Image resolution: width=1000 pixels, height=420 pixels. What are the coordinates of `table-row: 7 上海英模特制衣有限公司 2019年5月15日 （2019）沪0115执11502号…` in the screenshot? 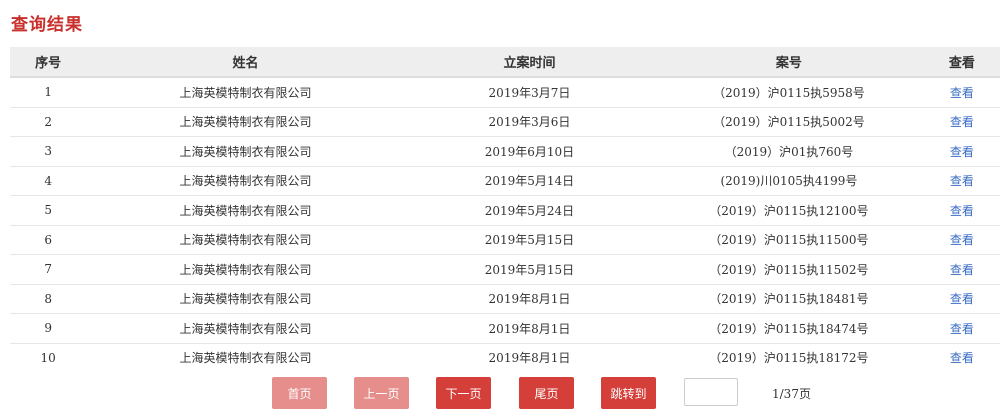 It's located at (505, 269).